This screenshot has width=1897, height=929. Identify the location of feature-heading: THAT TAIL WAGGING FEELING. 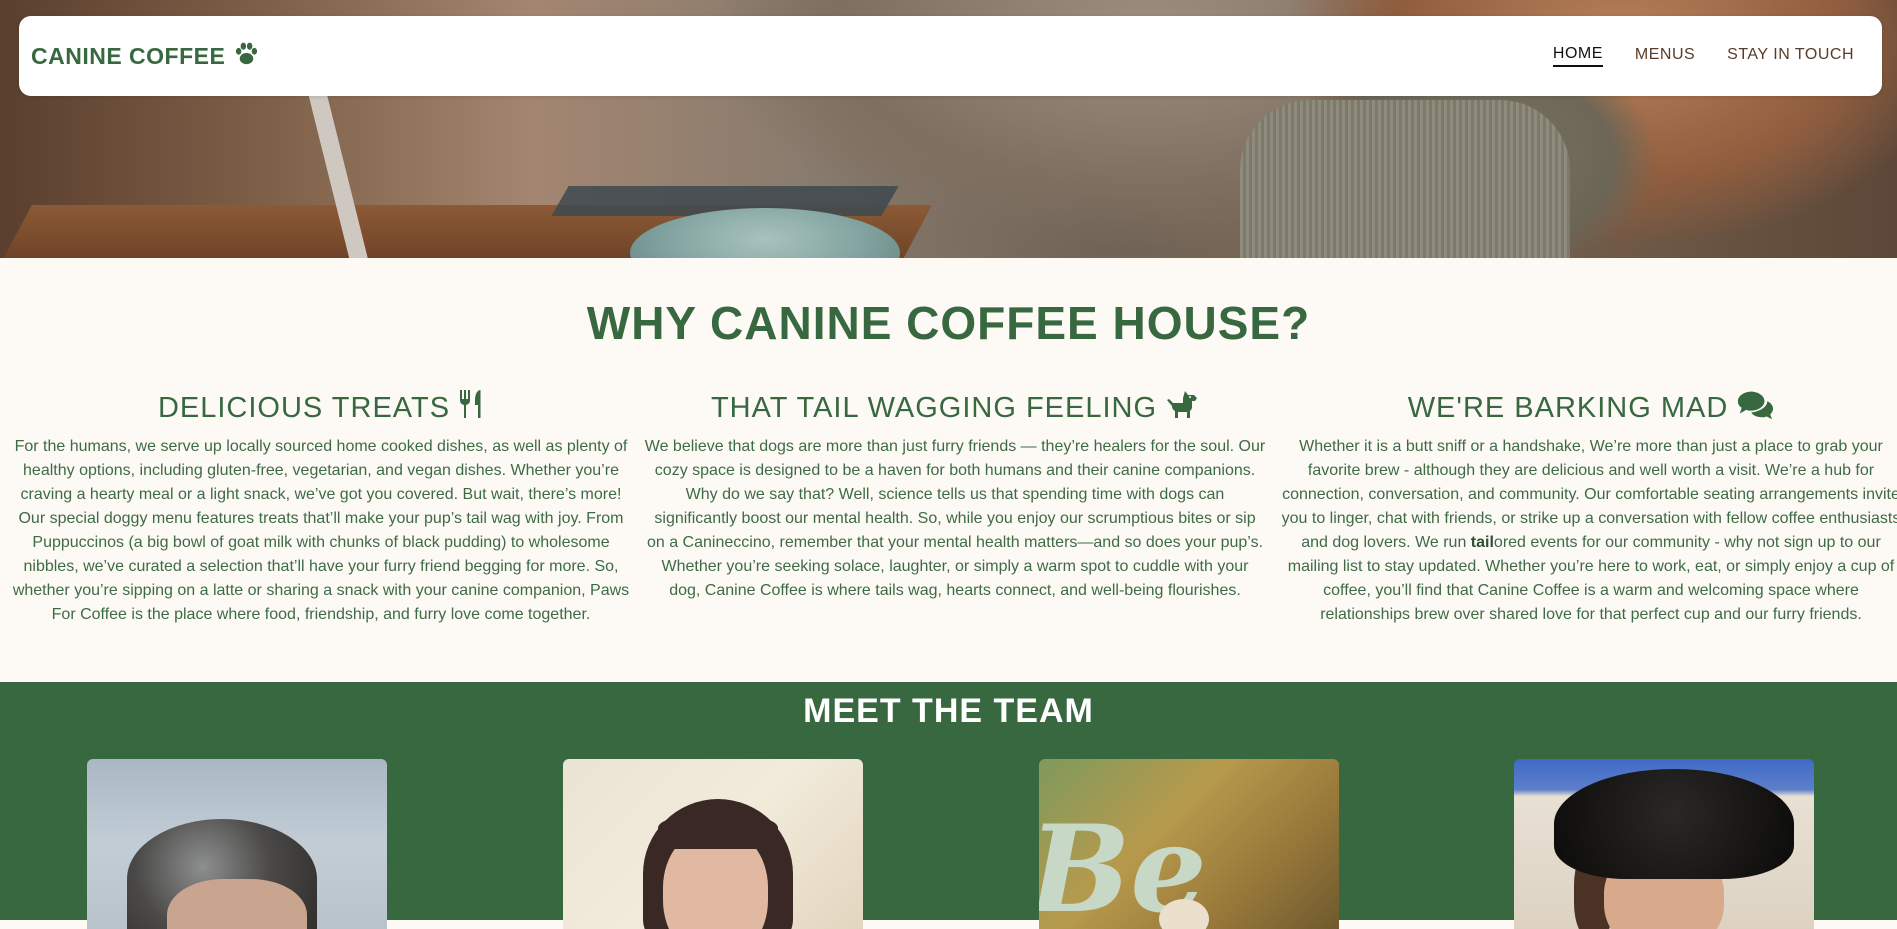
(955, 408).